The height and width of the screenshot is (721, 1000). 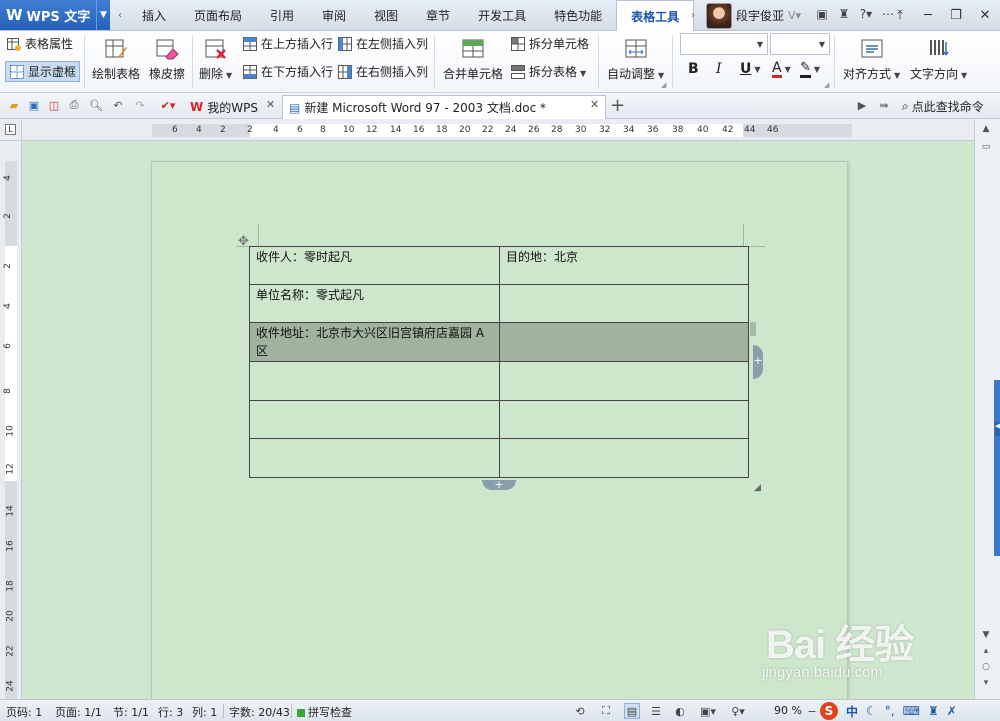 I want to click on new-tab-button: +, so click(x=617, y=105).